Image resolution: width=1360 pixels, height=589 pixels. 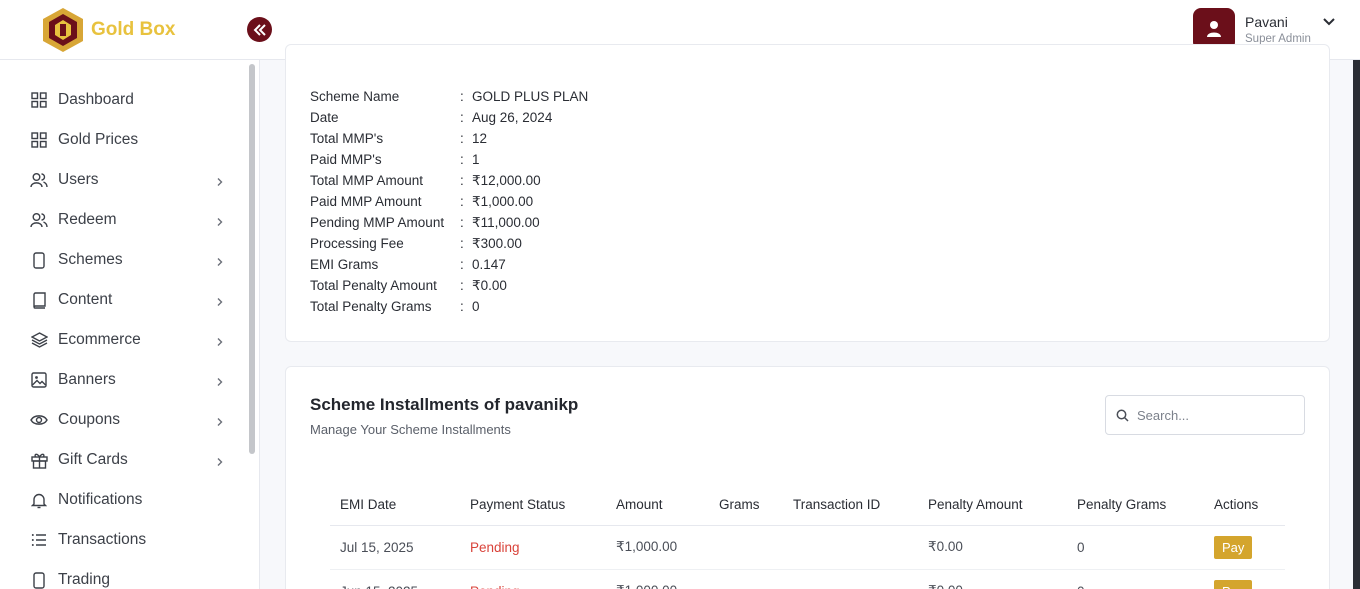 I want to click on detail-label: Total Penalty Grams, so click(x=371, y=306).